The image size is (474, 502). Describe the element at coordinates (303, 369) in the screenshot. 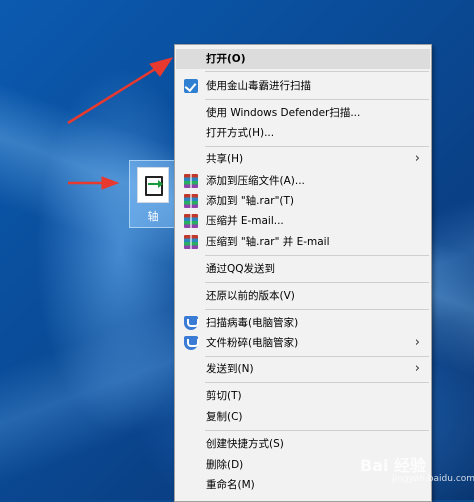

I see `menu-item-send-to: 发送到(N) ›` at that location.